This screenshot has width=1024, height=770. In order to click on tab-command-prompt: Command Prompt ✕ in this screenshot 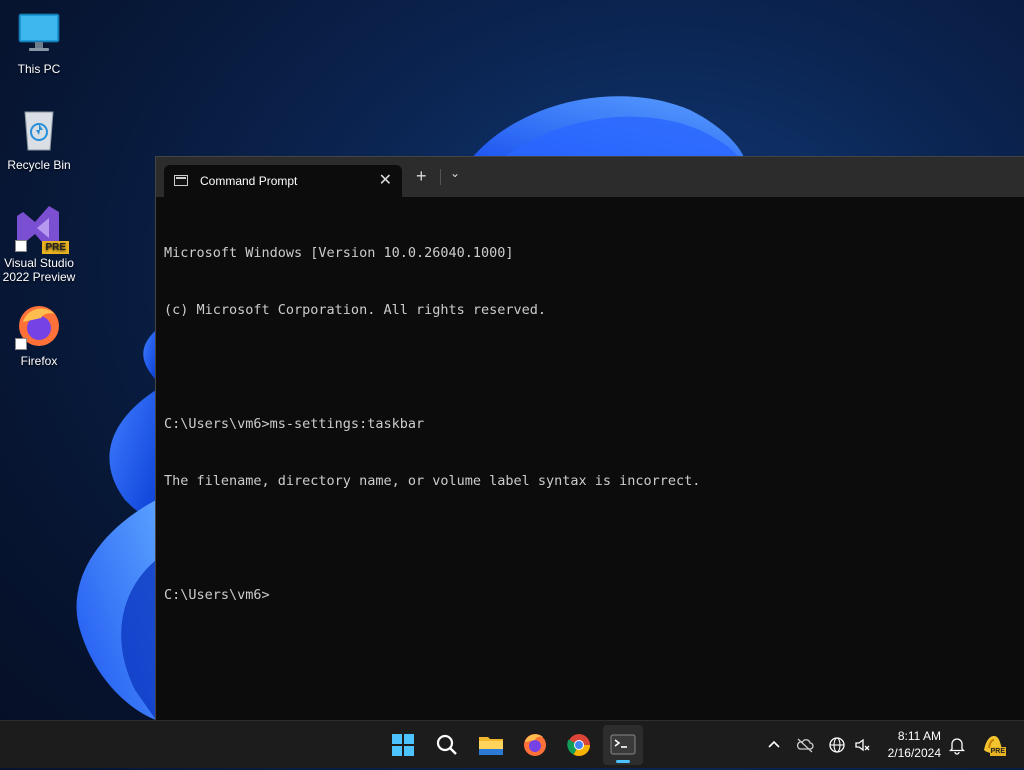, I will do `click(283, 181)`.